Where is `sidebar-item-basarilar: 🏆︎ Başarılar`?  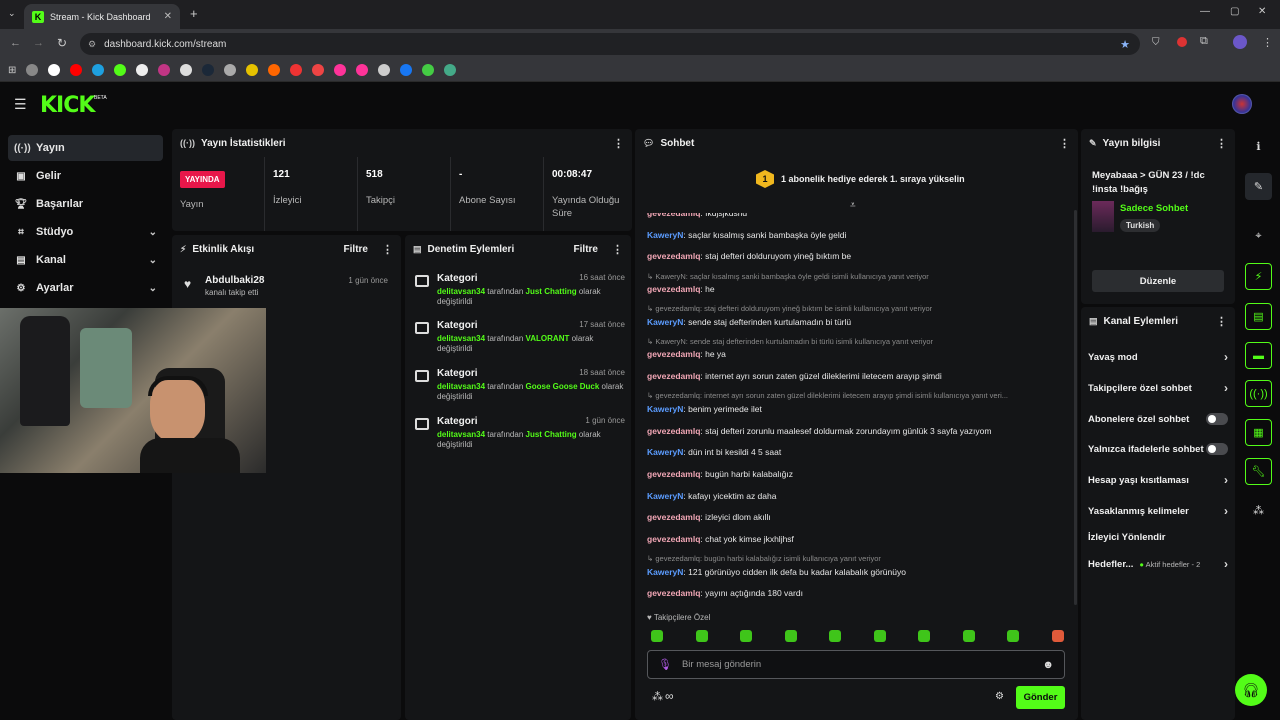 sidebar-item-basarilar: 🏆︎ Başarılar is located at coordinates (85, 204).